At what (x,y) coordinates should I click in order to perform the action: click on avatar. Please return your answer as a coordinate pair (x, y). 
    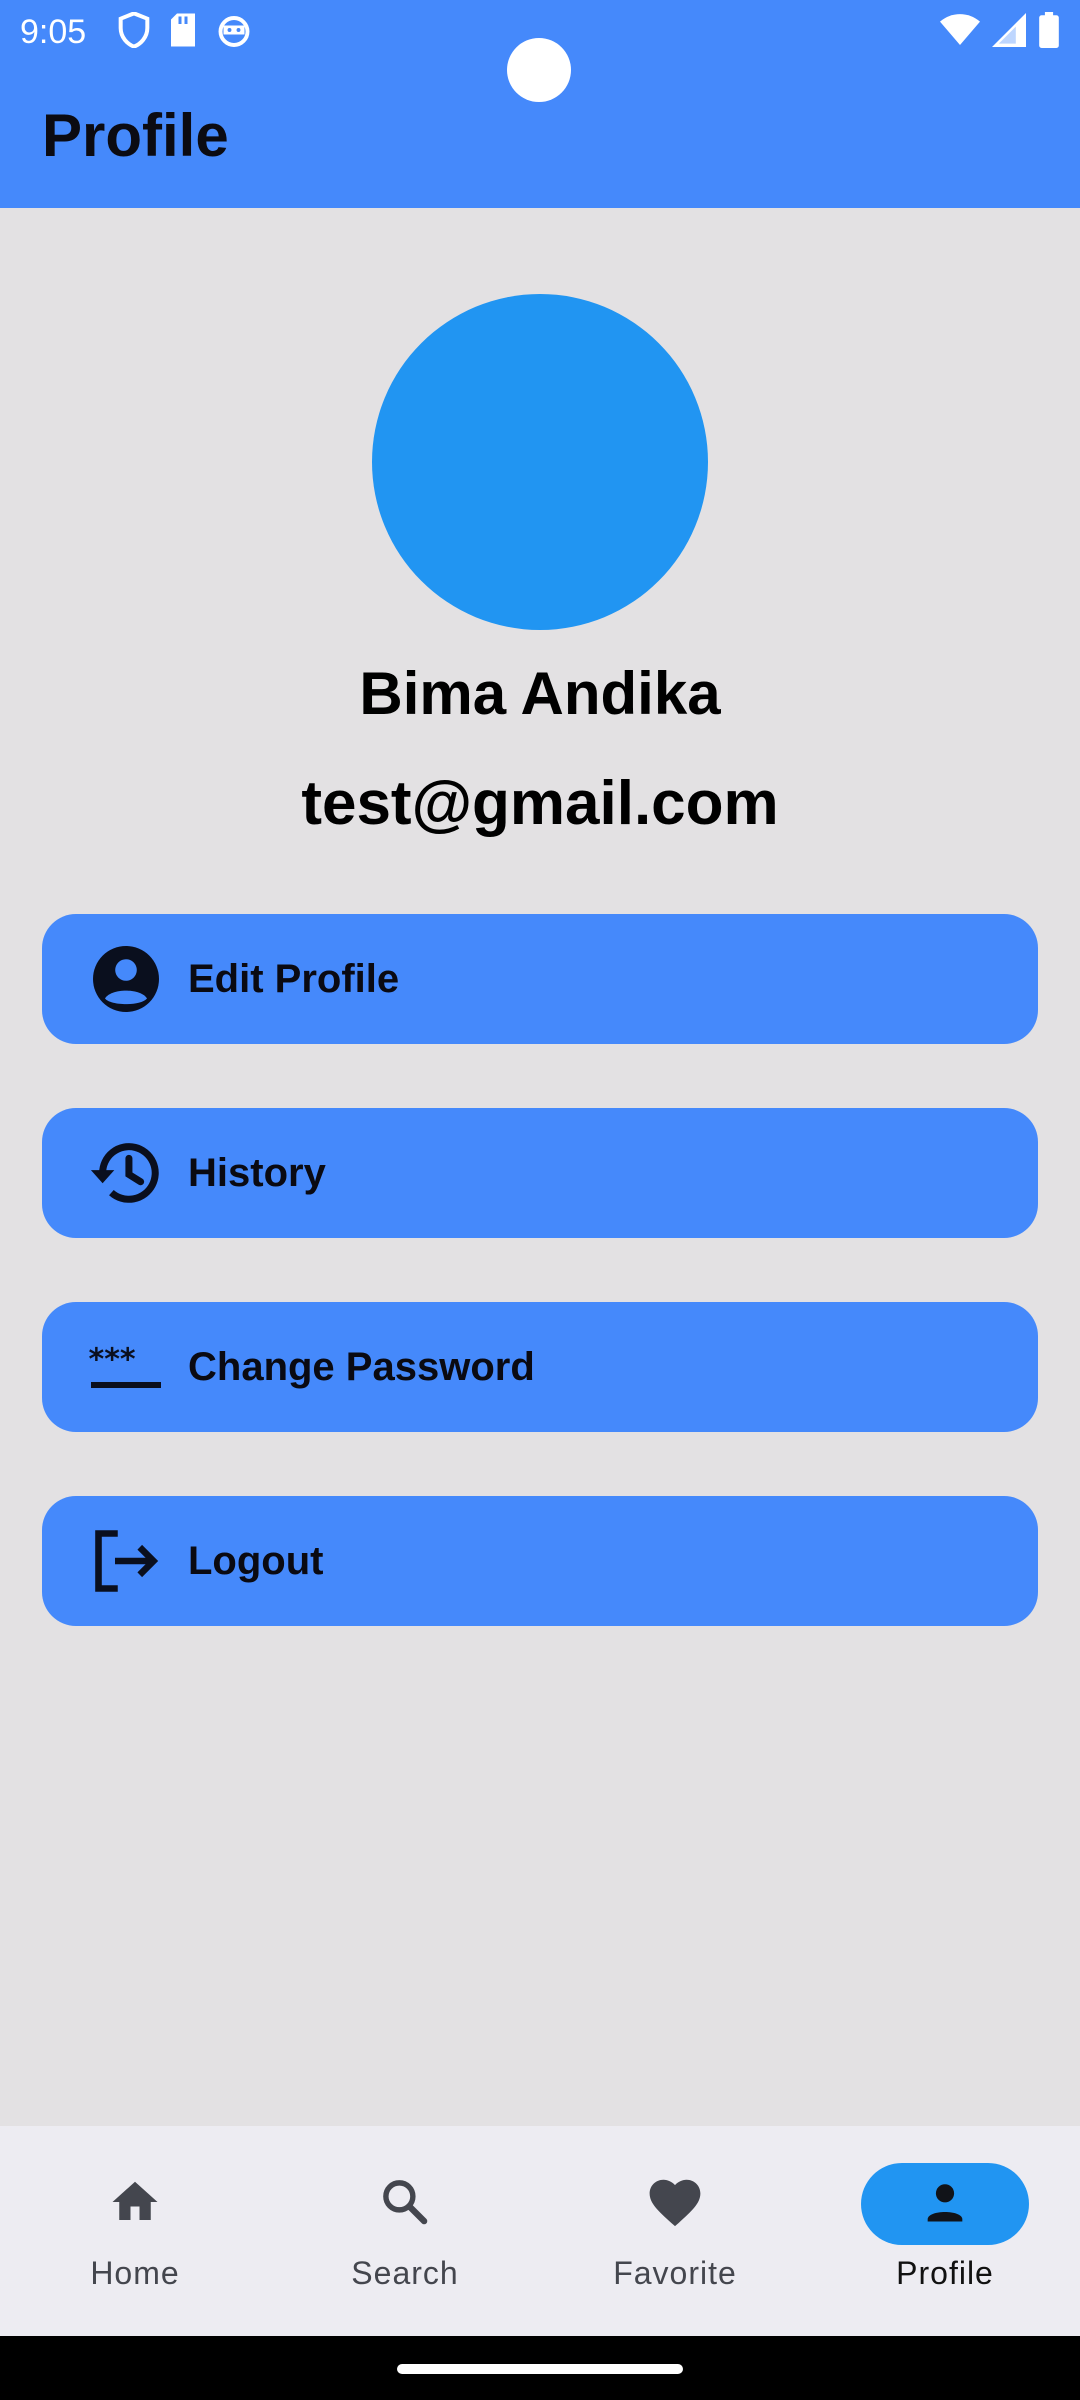
    Looking at the image, I should click on (540, 462).